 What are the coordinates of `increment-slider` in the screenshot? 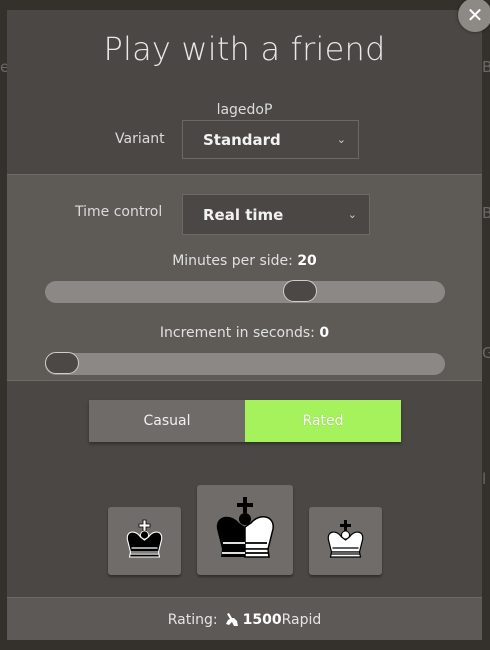 It's located at (245, 363).